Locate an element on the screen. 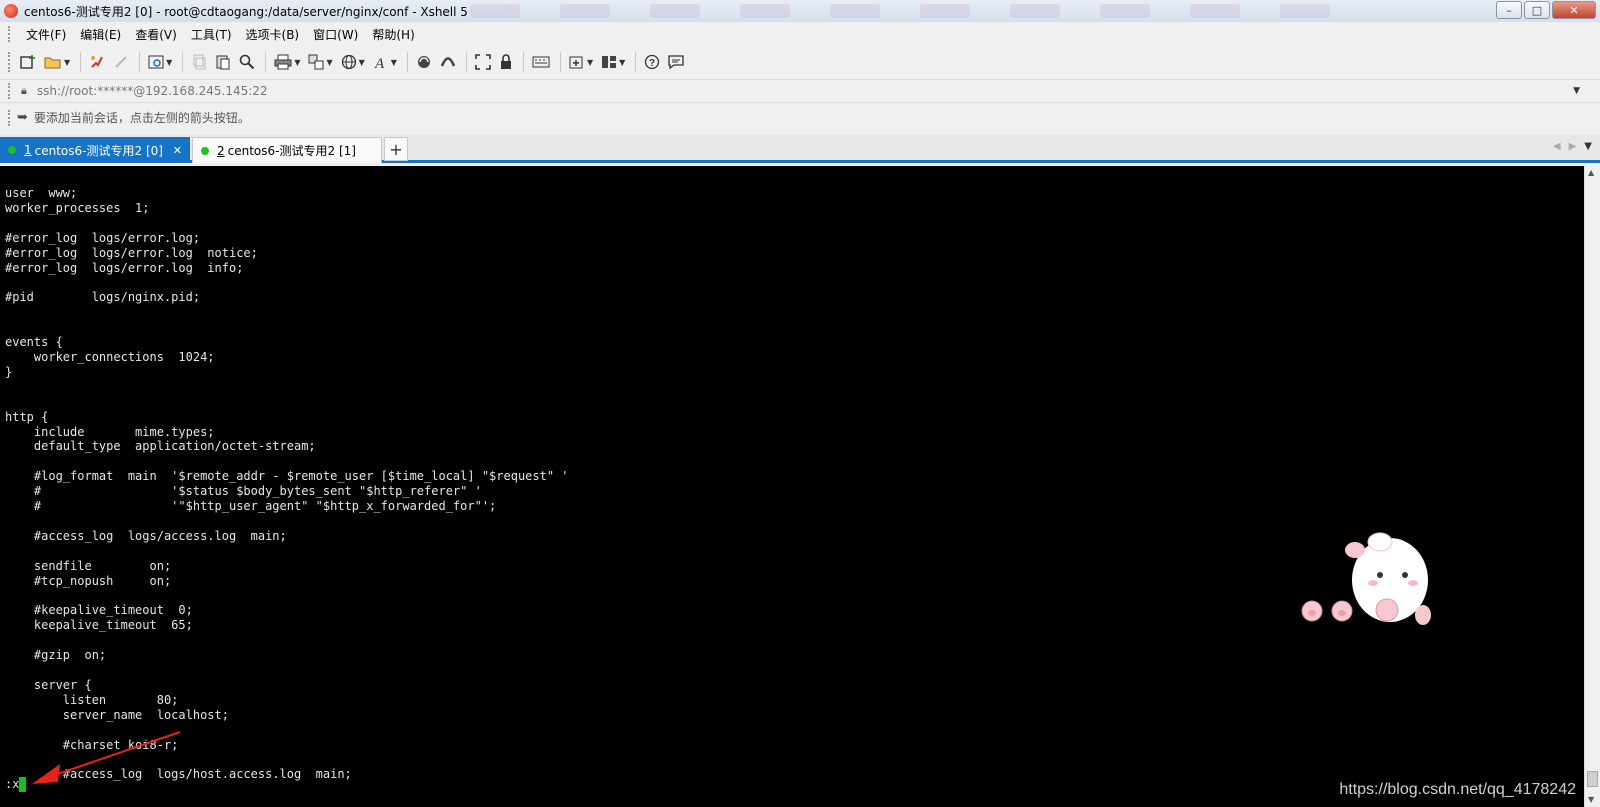 Image resolution: width=1600 pixels, height=807 pixels. add-session-arrow-icon: ➥ is located at coordinates (22, 117).